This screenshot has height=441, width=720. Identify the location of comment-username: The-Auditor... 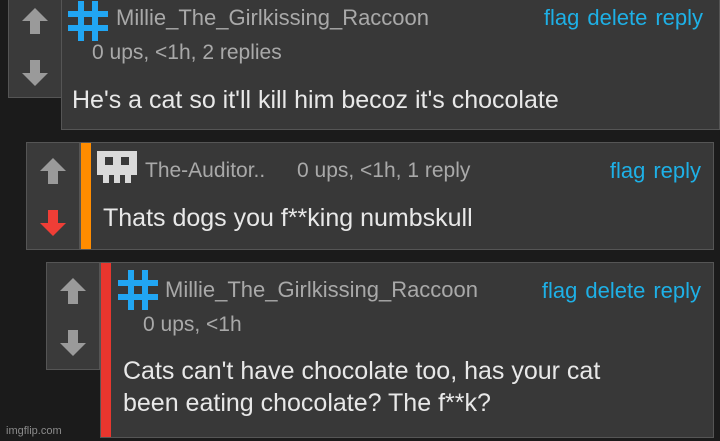
(205, 171).